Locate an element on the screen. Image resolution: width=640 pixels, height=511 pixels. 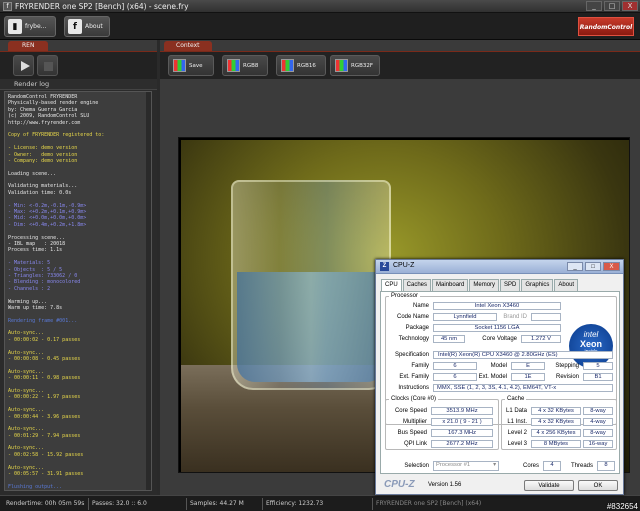
app-icon: f is located at coordinates (7, 6).